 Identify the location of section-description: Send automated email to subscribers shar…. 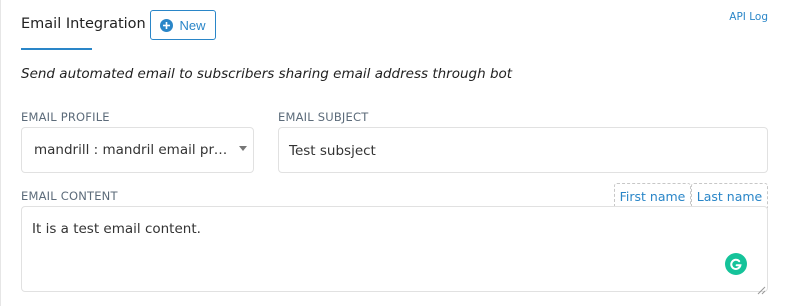
(267, 74).